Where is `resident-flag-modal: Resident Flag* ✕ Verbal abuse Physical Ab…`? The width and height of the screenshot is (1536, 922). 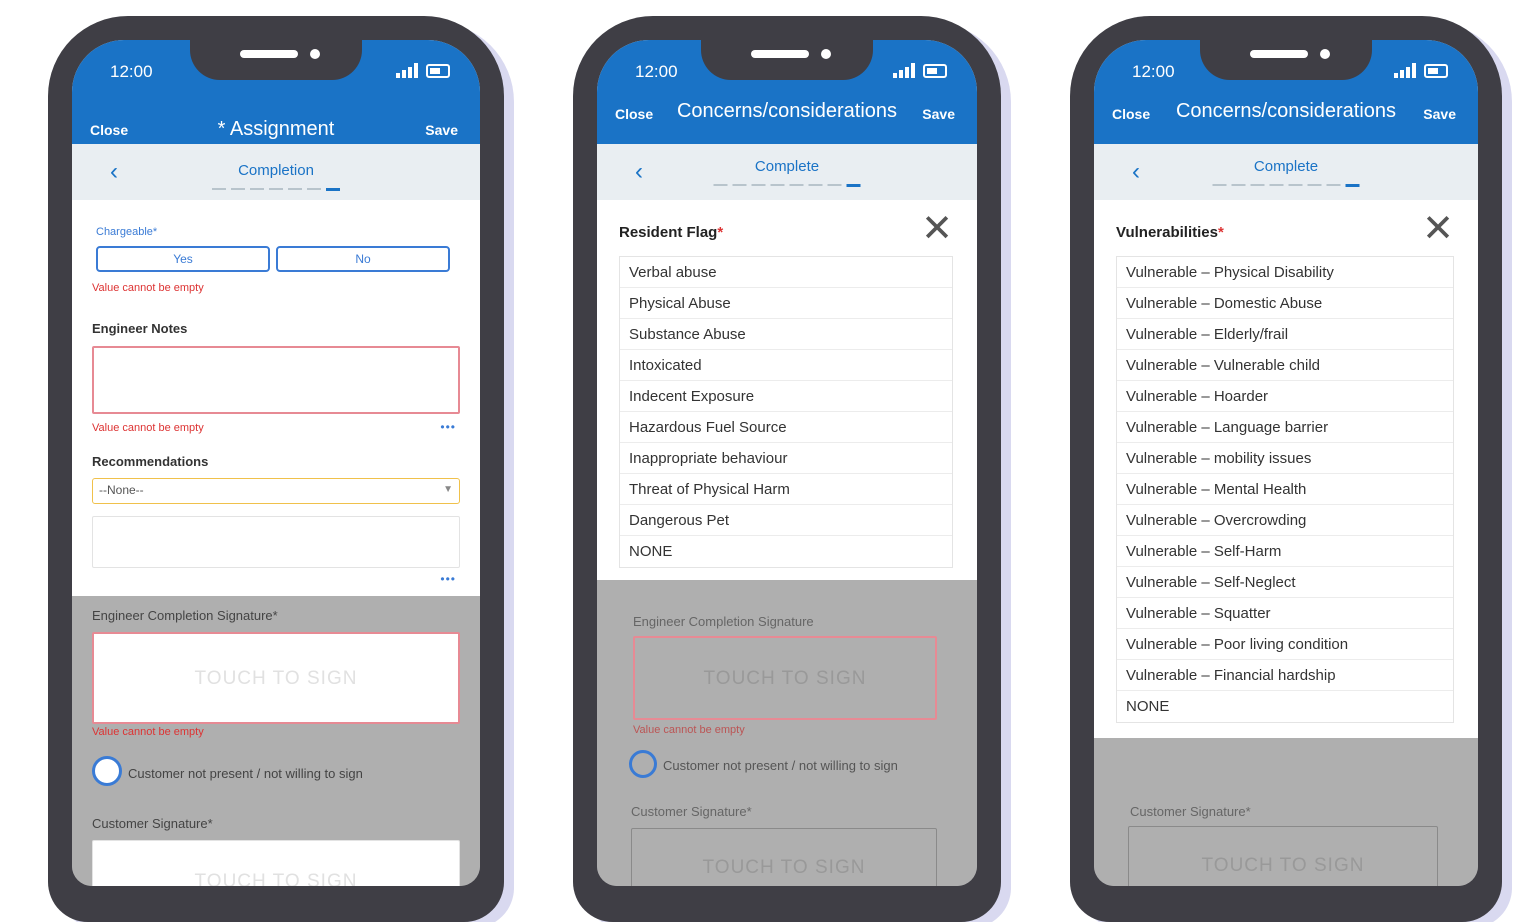 resident-flag-modal: Resident Flag* ✕ Verbal abuse Physical Ab… is located at coordinates (787, 390).